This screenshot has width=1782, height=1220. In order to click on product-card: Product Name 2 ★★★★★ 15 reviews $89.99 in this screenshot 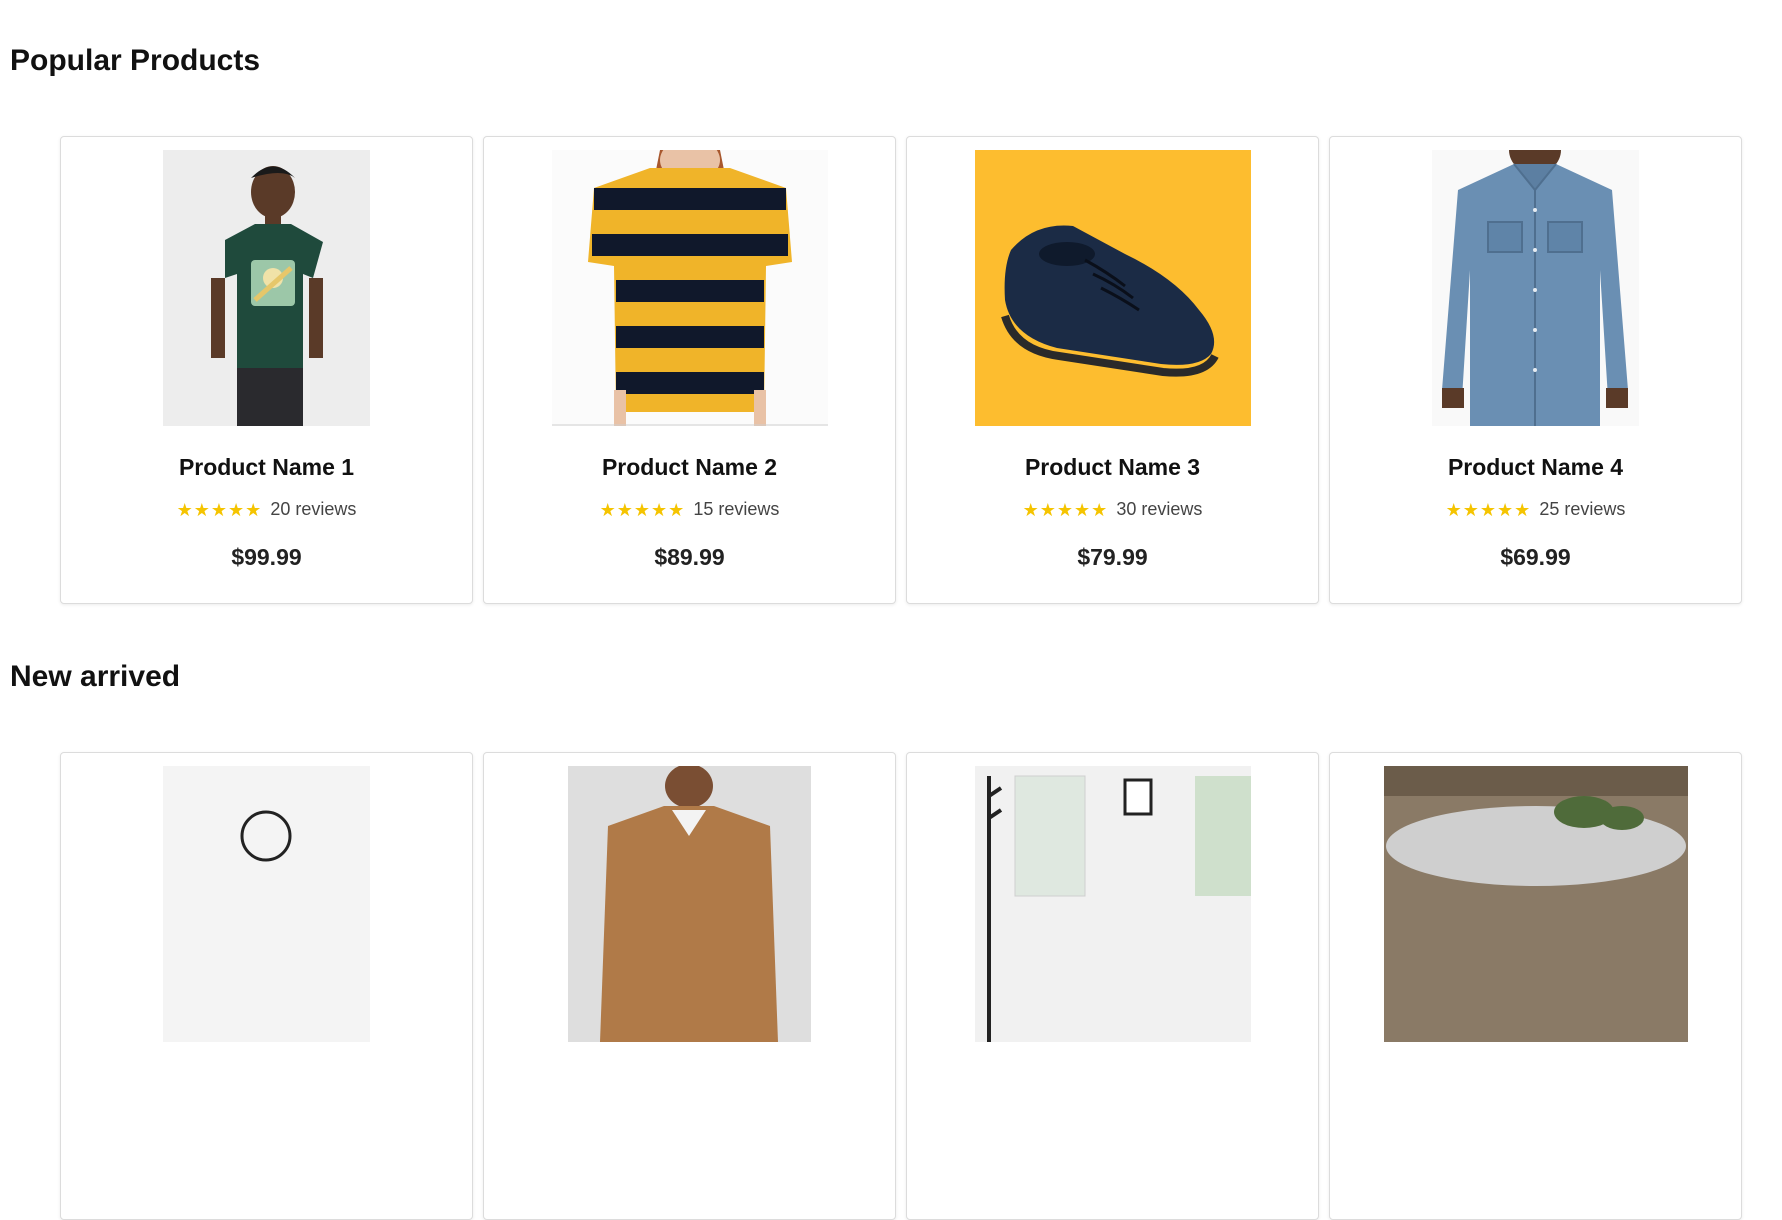, I will do `click(689, 370)`.